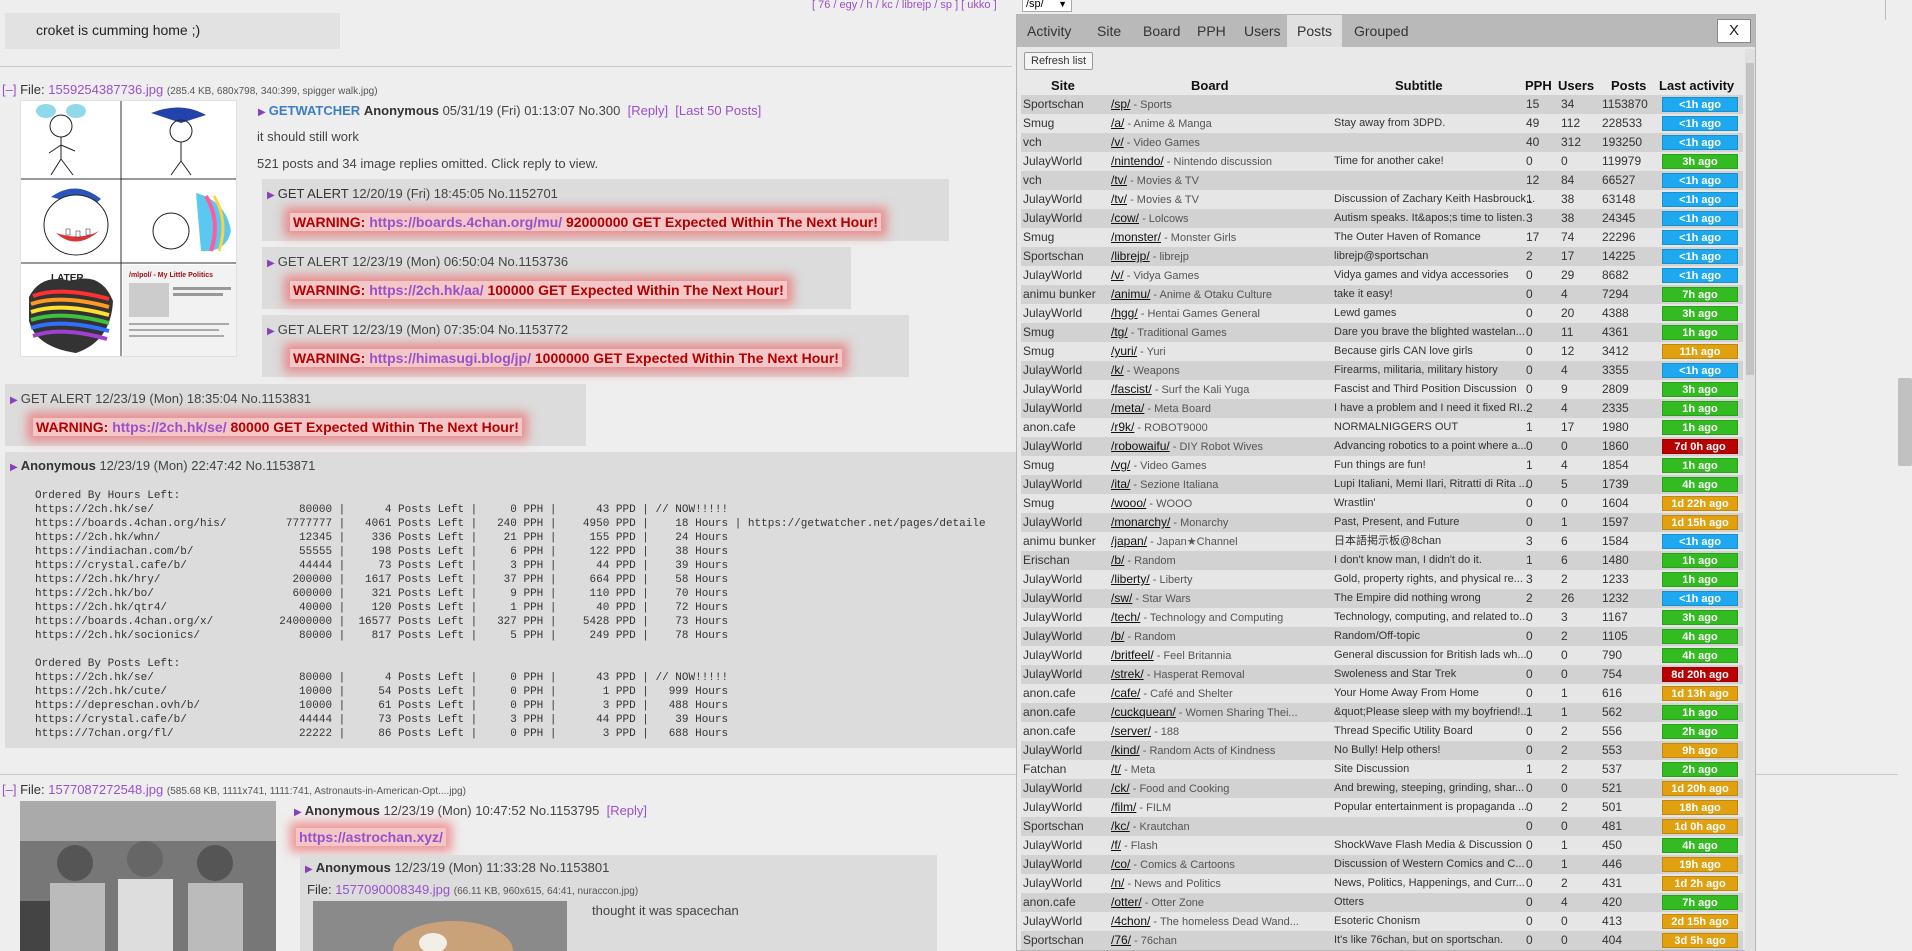  What do you see at coordinates (9, 789) in the screenshot?
I see `thread2-toggle: [–]` at bounding box center [9, 789].